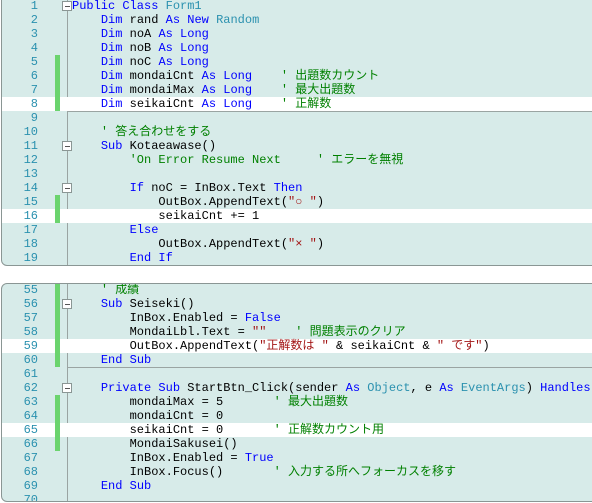 This screenshot has width=592, height=503. I want to click on line-number: 56, so click(30, 304).